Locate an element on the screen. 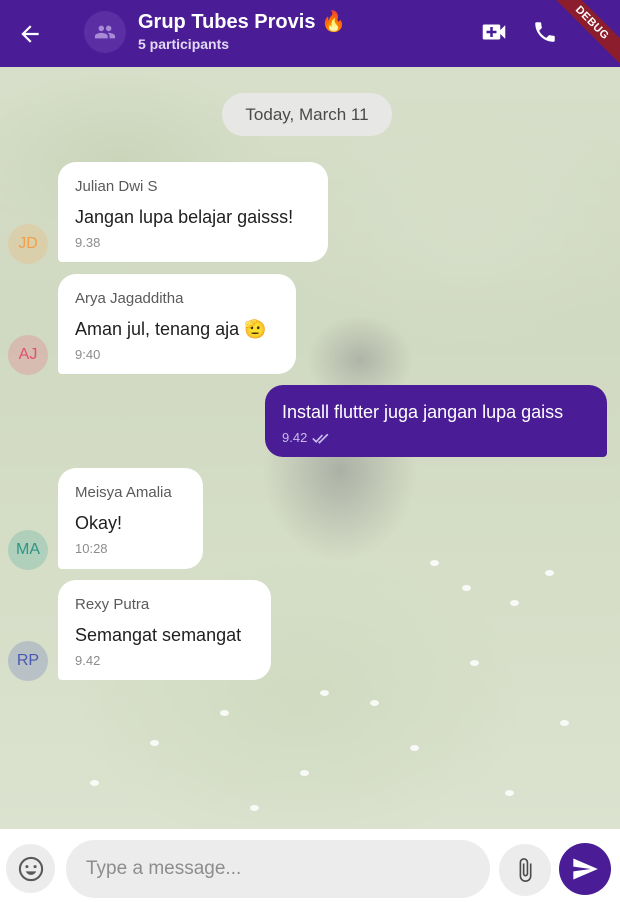  date-separator: Today, March 11 is located at coordinates (307, 114).